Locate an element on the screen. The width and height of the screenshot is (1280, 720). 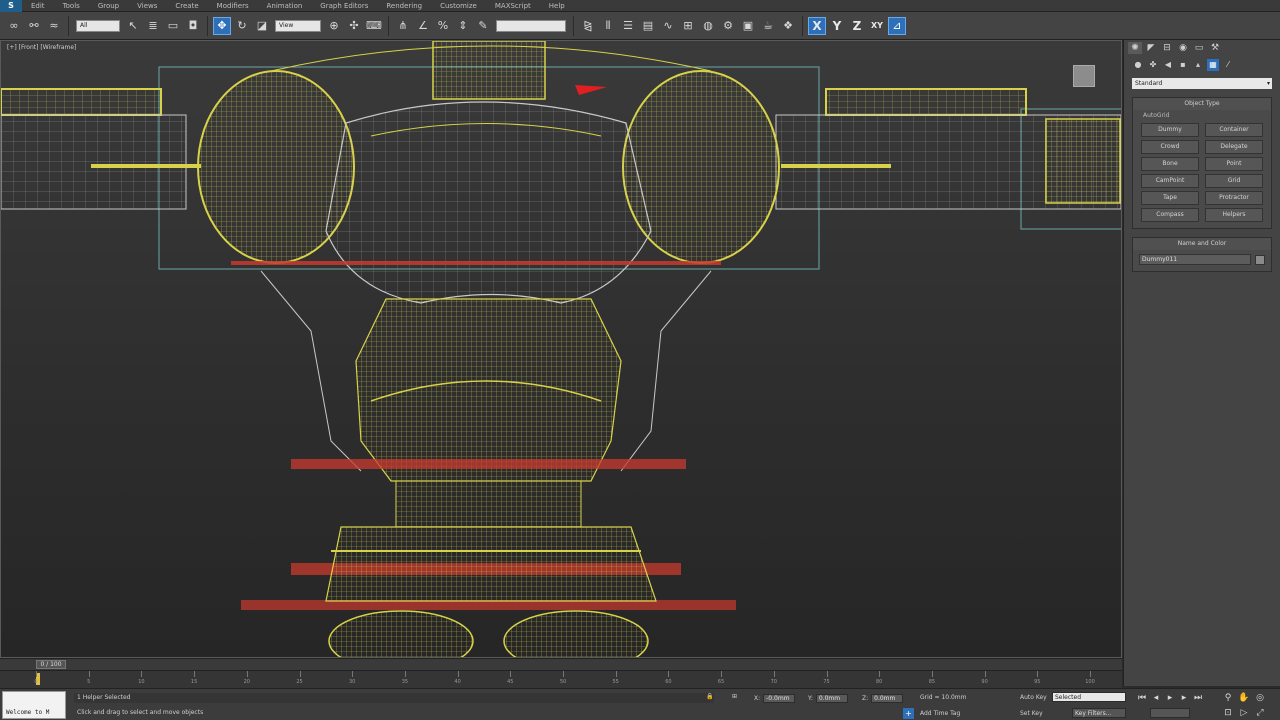
align-icon: ⫴ is located at coordinates (608, 26).